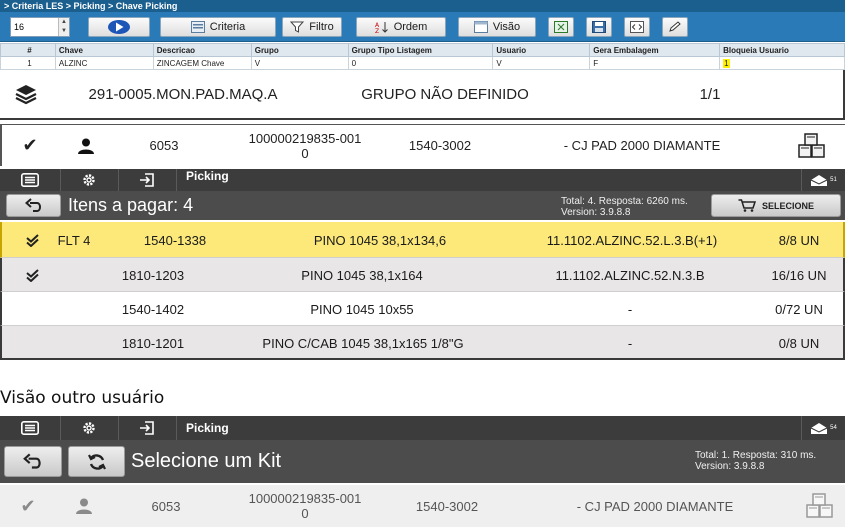 Image resolution: width=845 pixels, height=529 pixels. What do you see at coordinates (64, 22) in the screenshot?
I see `stepper-up-icon: ▲` at bounding box center [64, 22].